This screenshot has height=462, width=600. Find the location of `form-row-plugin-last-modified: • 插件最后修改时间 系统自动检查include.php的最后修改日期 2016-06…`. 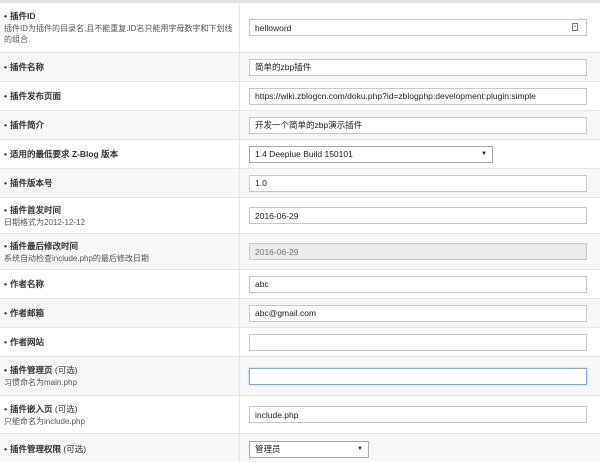

form-row-plugin-last-modified: • 插件最后修改时间 系统自动检查include.php的最后修改日期 2016-06… is located at coordinates (300, 252).